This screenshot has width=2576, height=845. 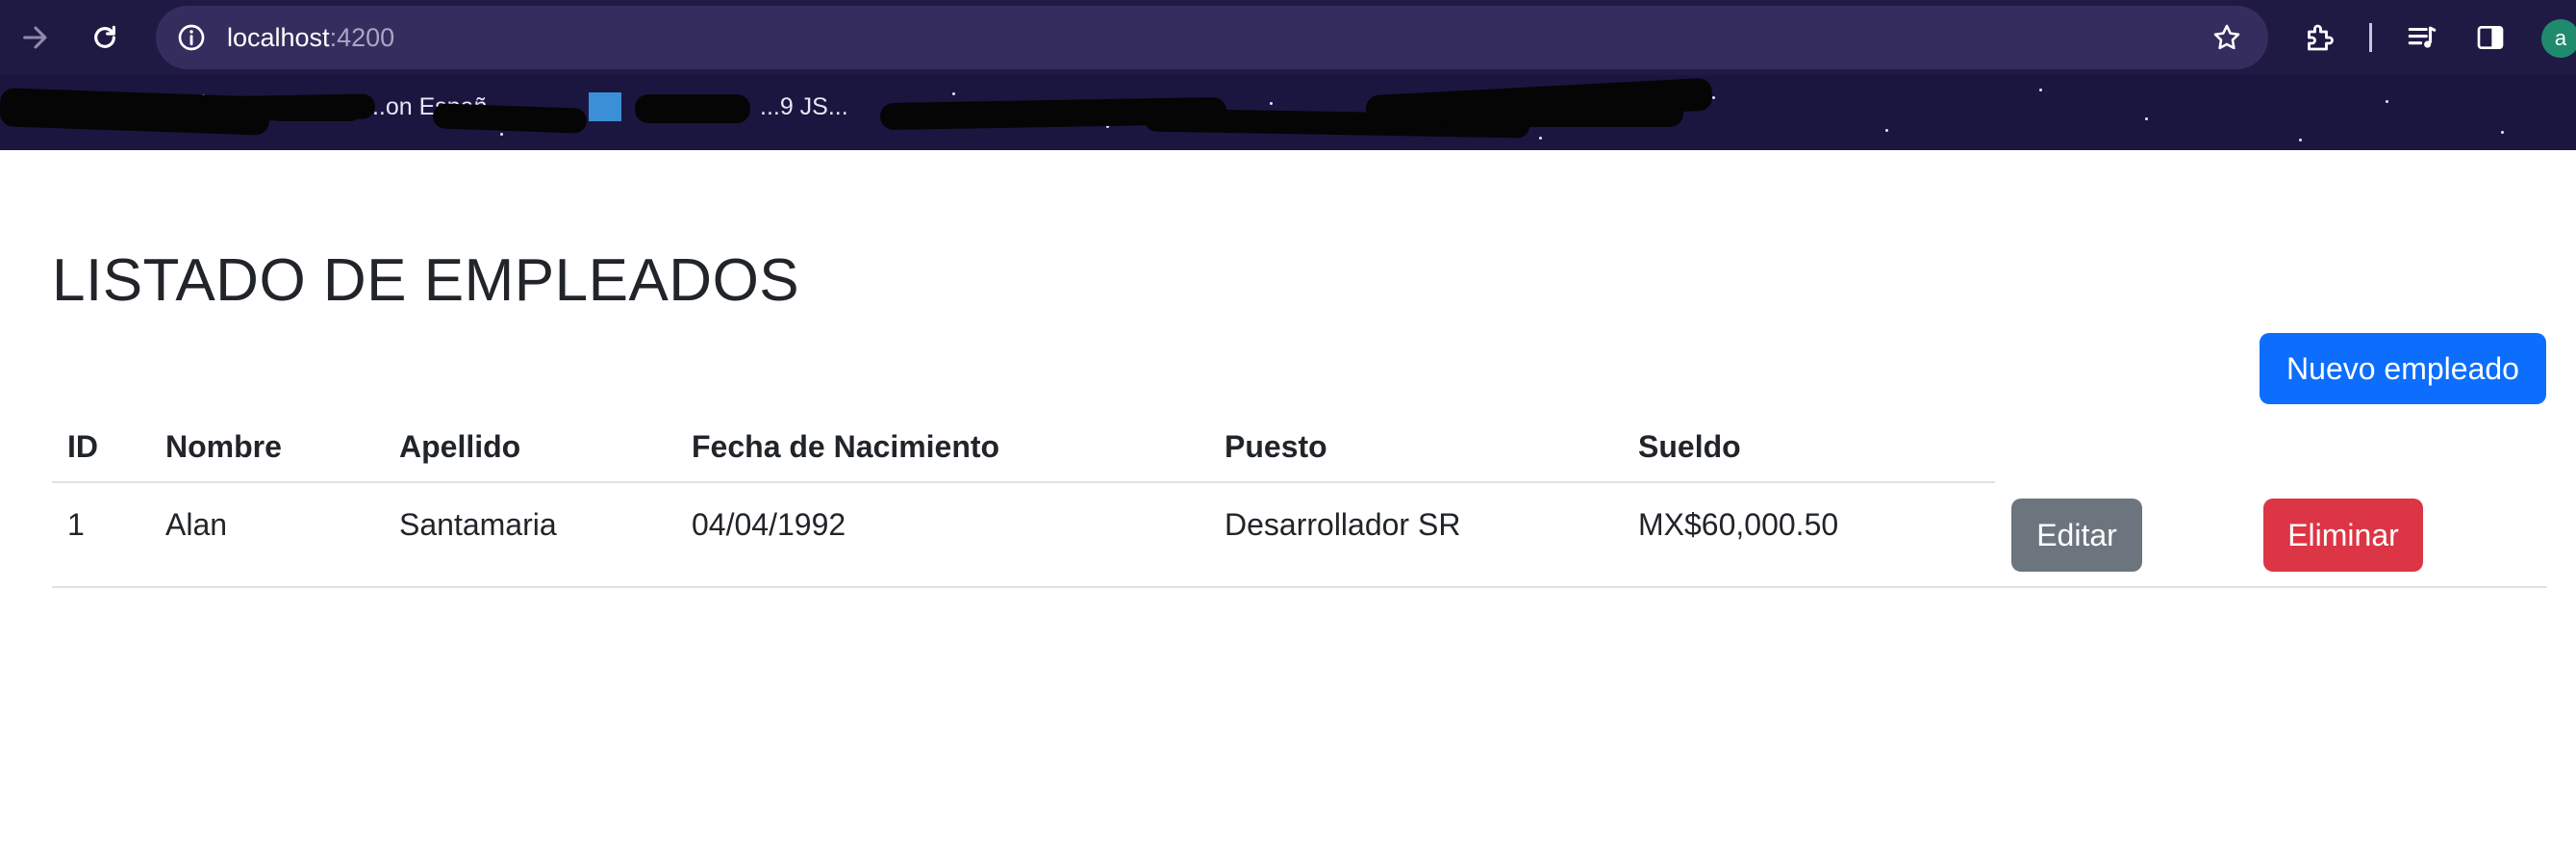 What do you see at coordinates (1738, 524) in the screenshot?
I see `cell-sueldo: MX$60,000.50` at bounding box center [1738, 524].